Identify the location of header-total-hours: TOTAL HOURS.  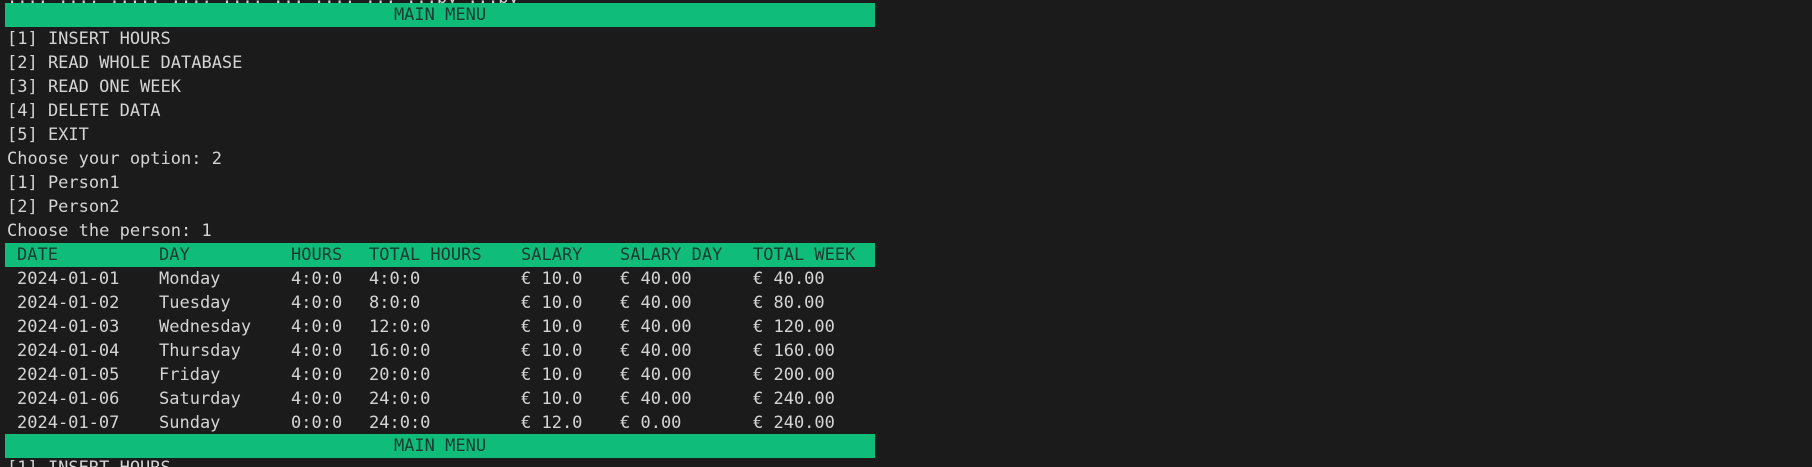
(425, 255).